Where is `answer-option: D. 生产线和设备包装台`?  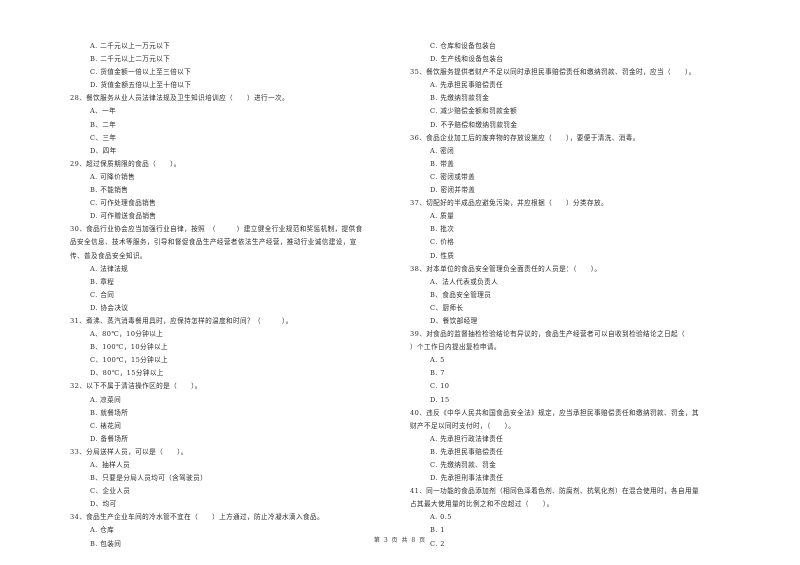
answer-option: D. 生产线和设备包装台 is located at coordinates (467, 59).